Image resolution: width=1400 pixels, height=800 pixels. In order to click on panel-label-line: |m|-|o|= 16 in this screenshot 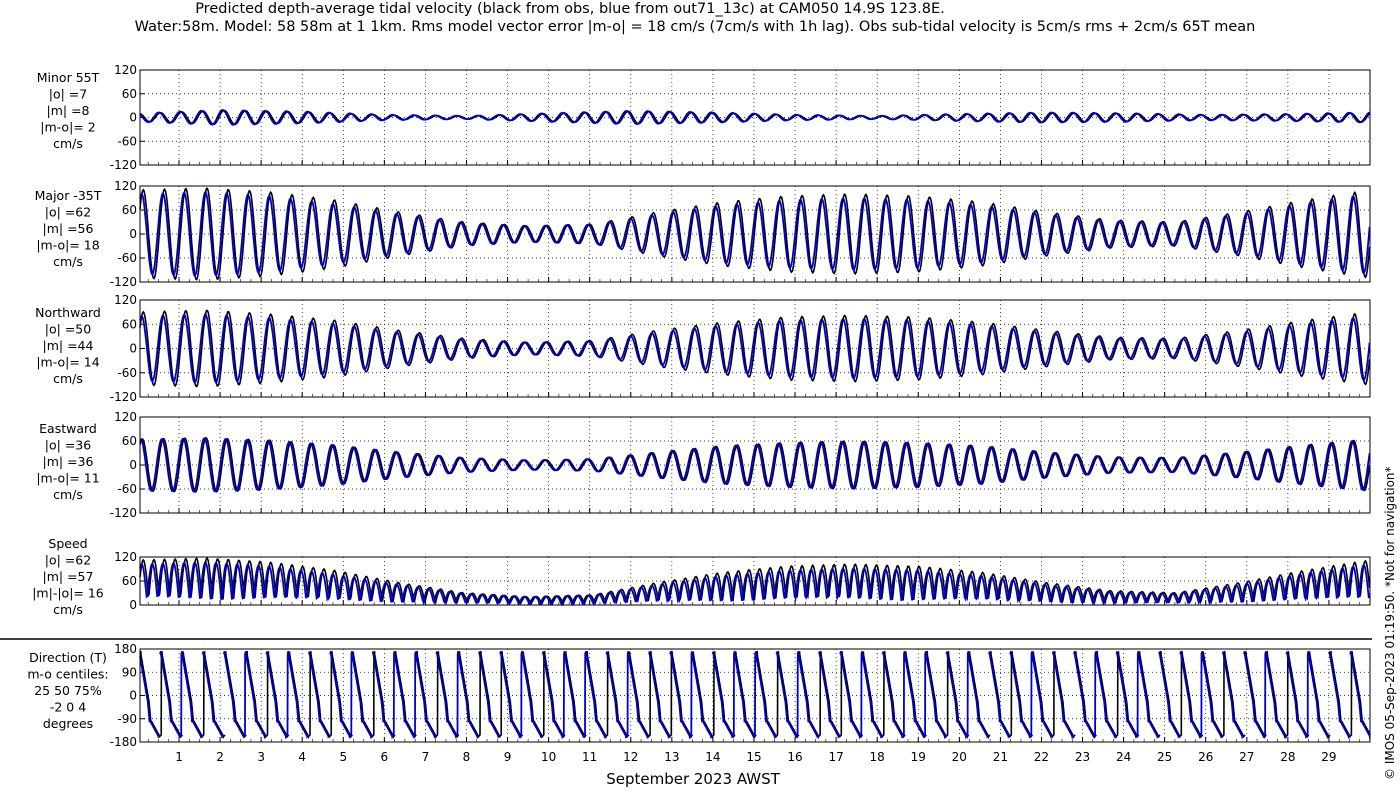, I will do `click(68, 593)`.